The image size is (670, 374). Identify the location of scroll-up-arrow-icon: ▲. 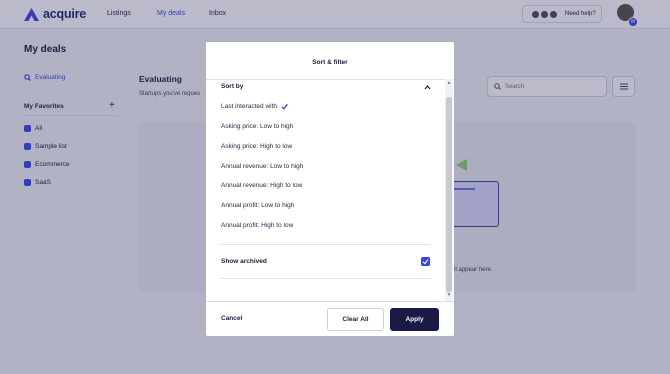
(449, 83).